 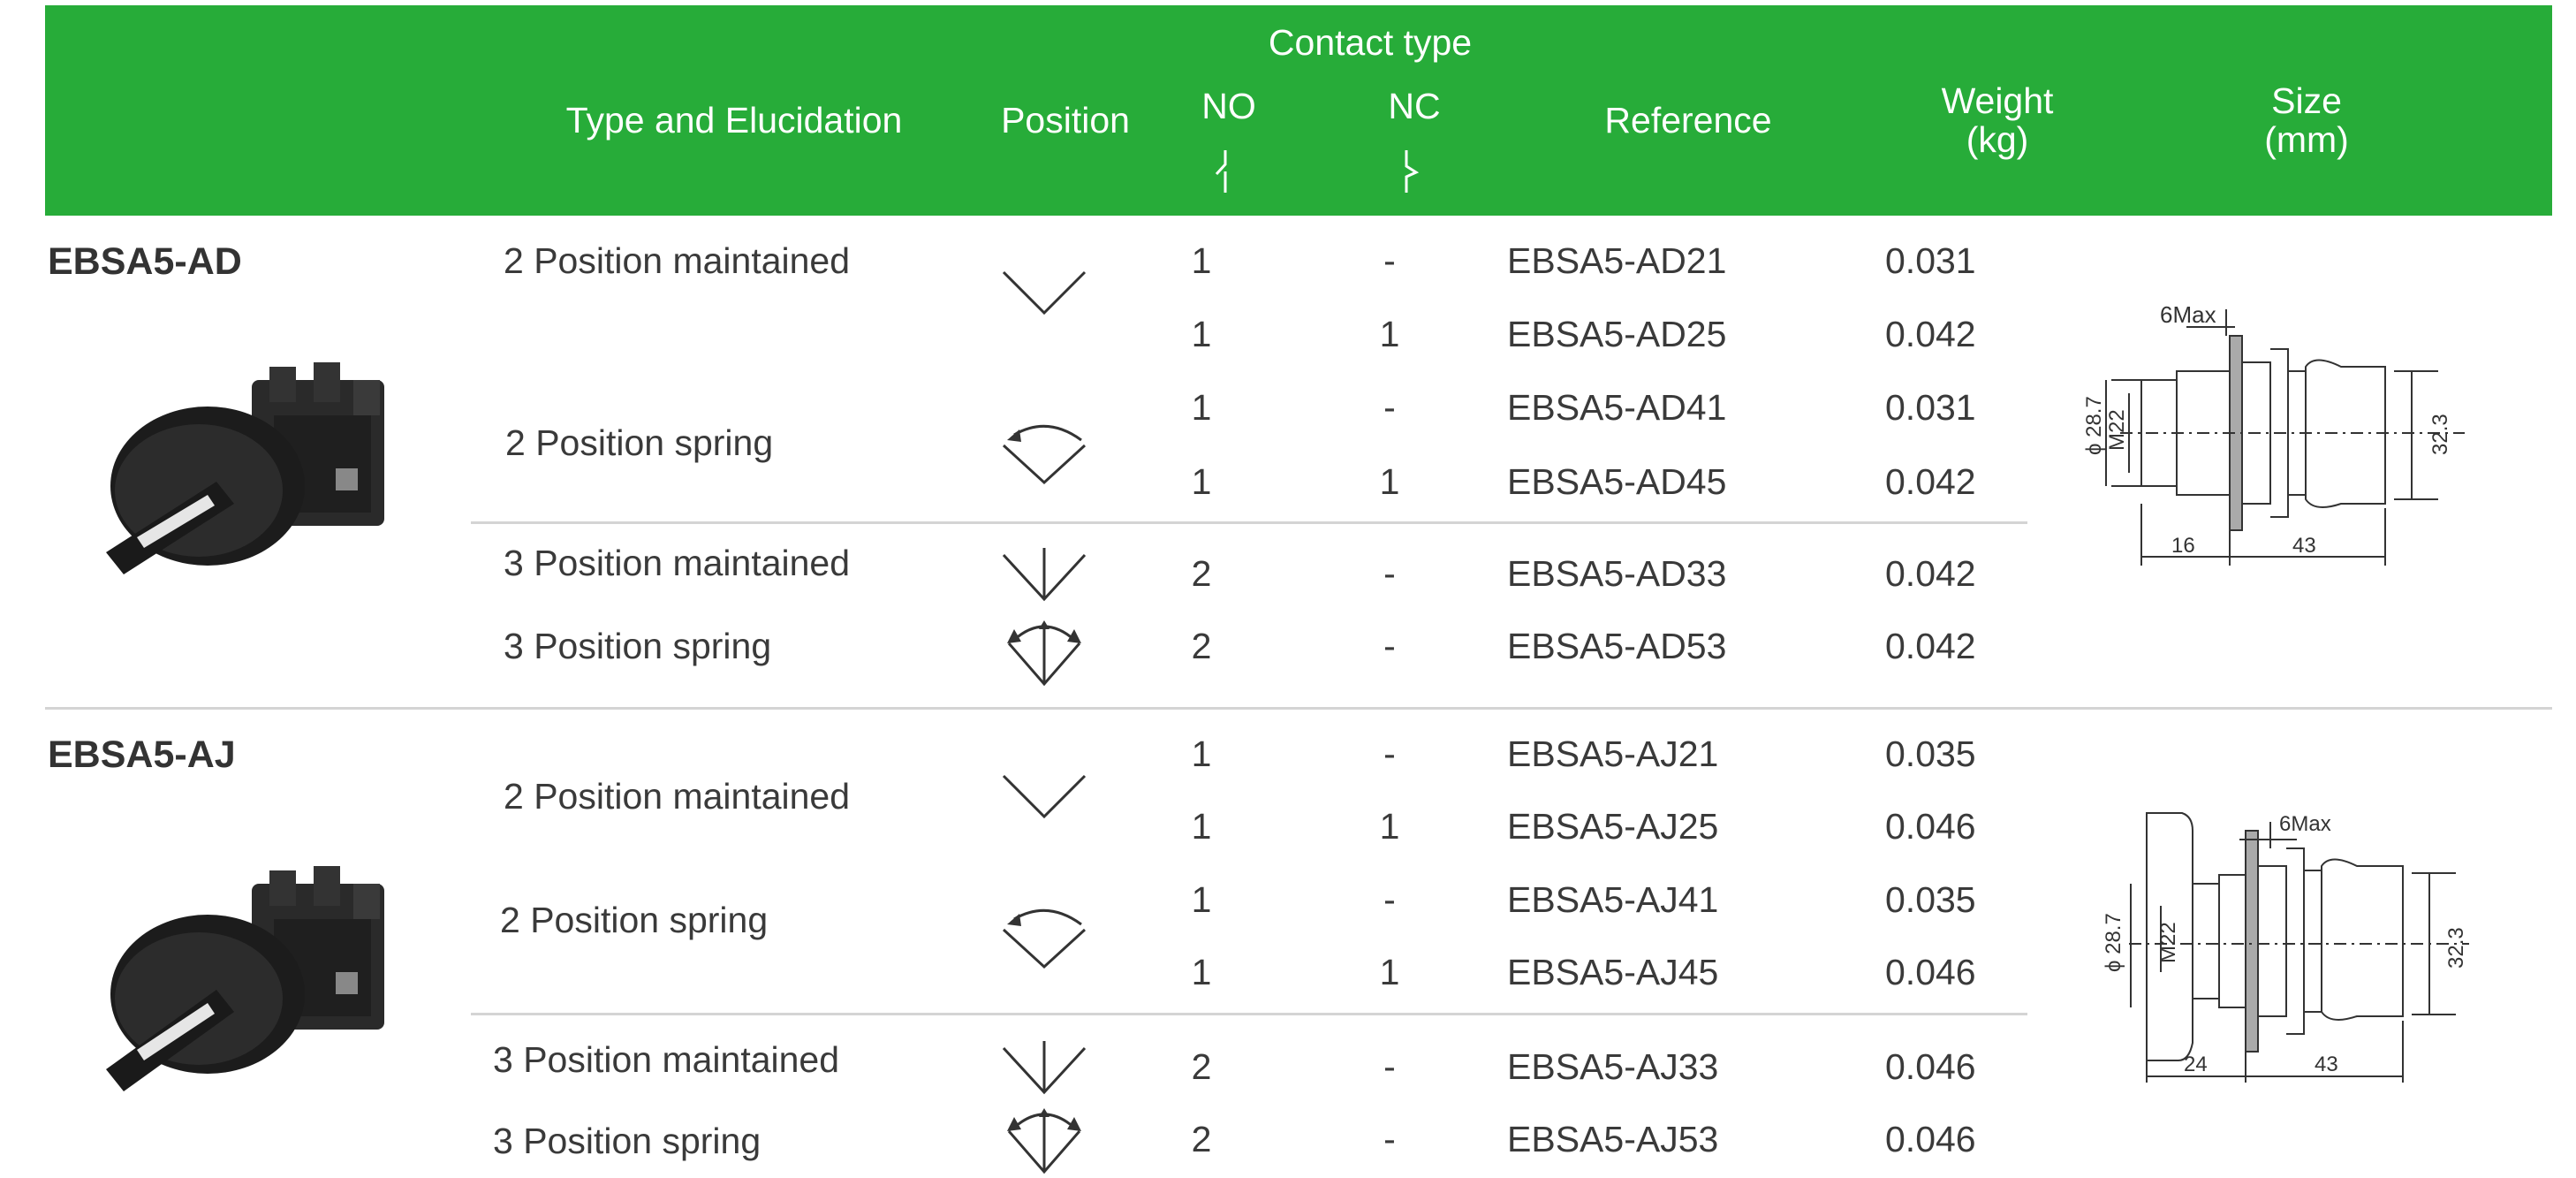 I want to click on header-type: Type and Elucidation, so click(x=734, y=120).